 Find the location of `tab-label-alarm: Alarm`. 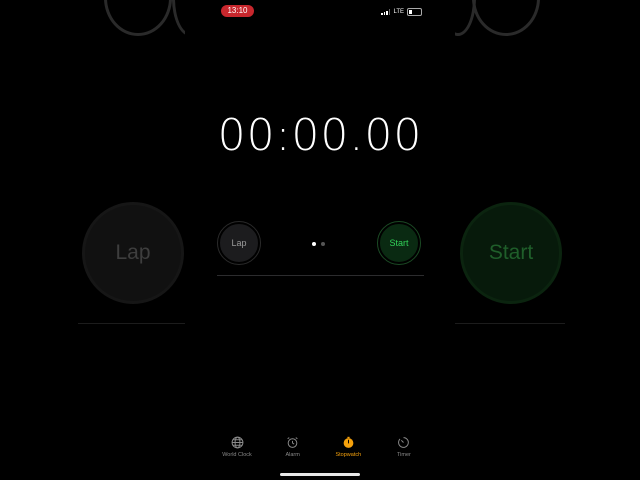

tab-label-alarm: Alarm is located at coordinates (292, 455).